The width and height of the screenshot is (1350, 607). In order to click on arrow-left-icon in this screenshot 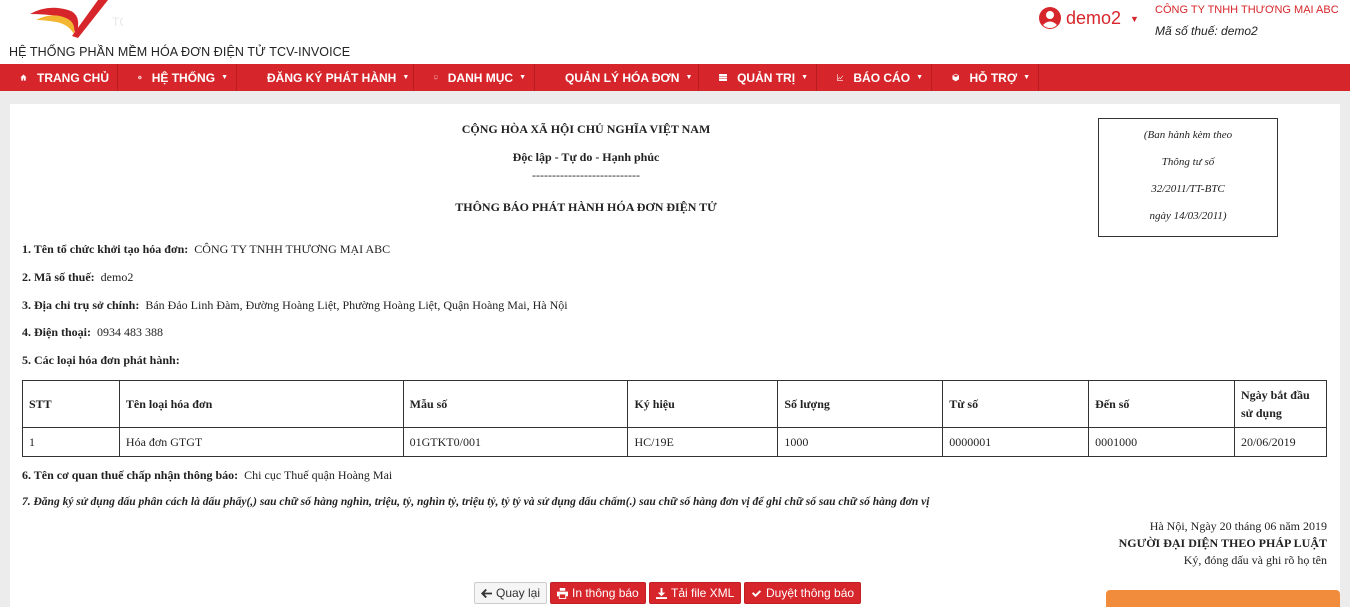, I will do `click(486, 593)`.